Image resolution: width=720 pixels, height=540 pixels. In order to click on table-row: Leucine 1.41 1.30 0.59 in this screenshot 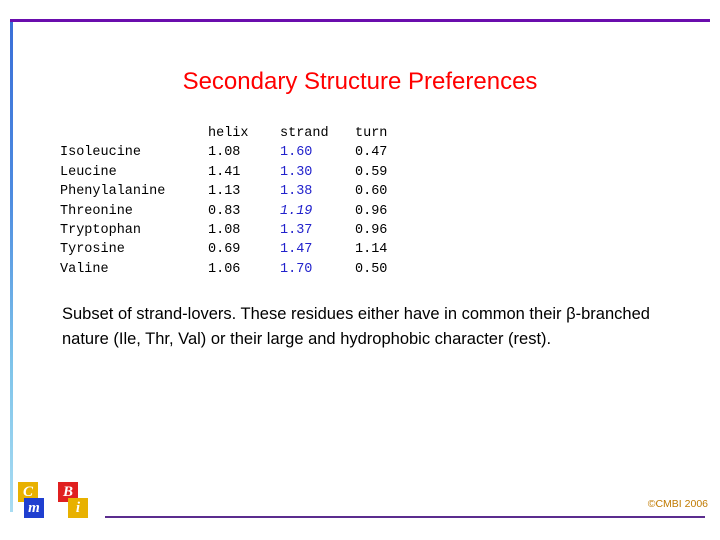, I will do `click(237, 172)`.